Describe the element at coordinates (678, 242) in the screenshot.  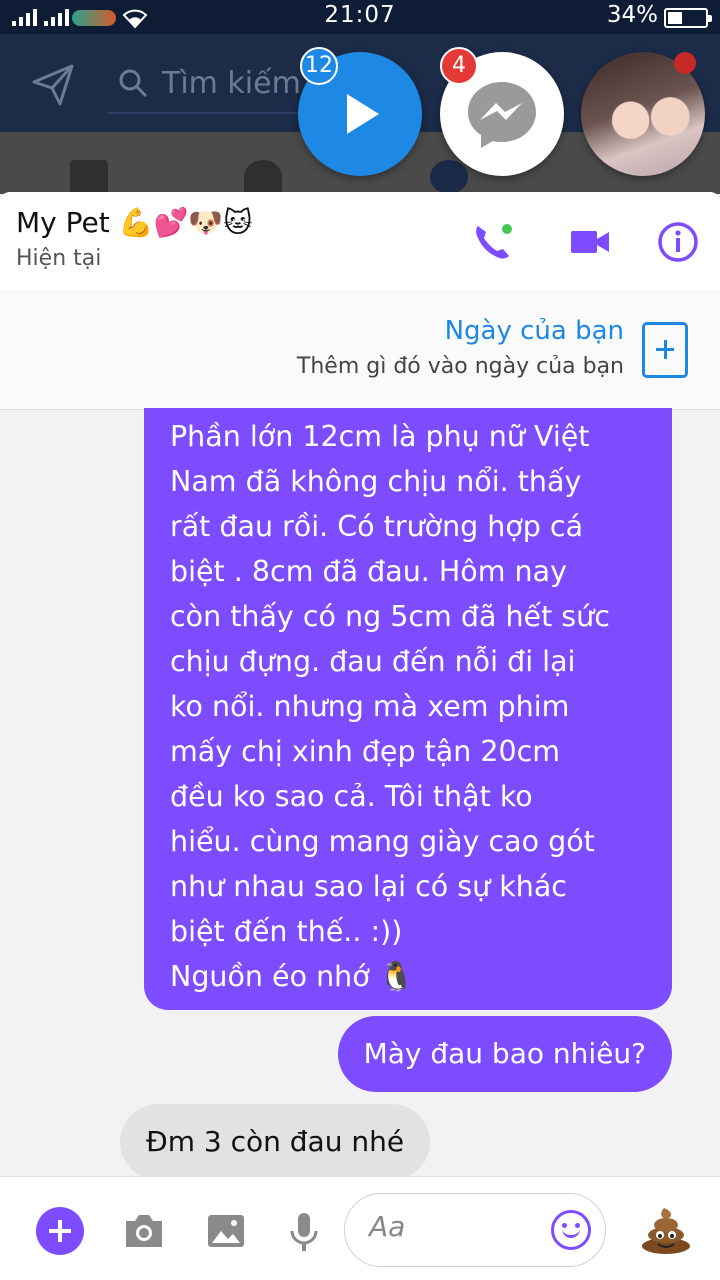
I see `info-icon` at that location.